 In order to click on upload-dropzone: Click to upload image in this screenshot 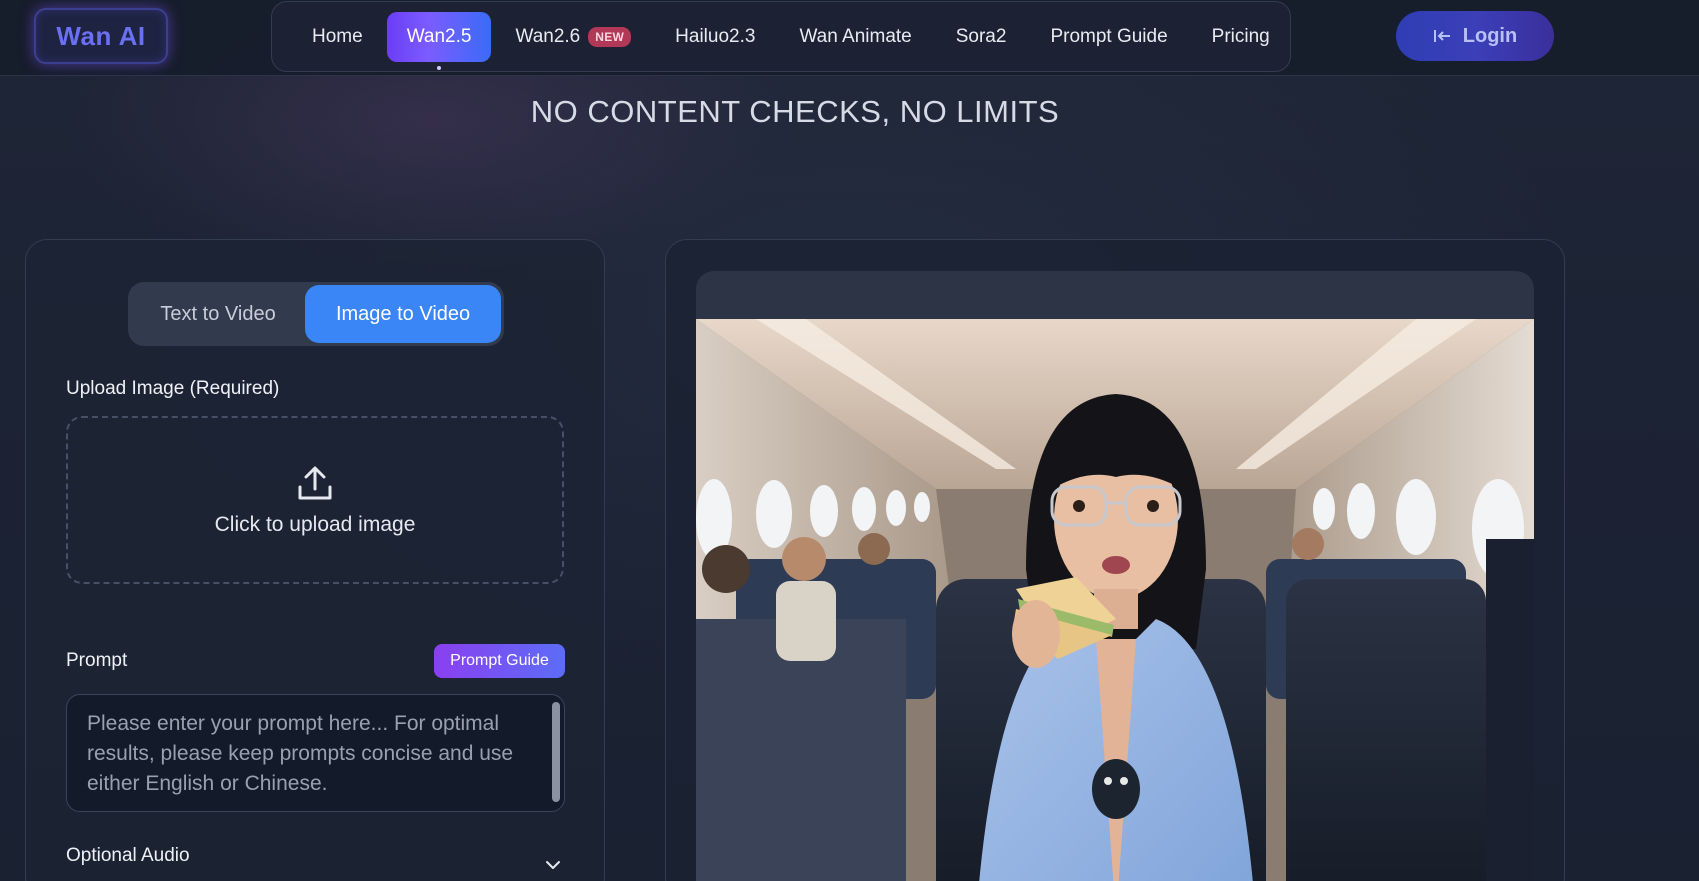, I will do `click(315, 500)`.